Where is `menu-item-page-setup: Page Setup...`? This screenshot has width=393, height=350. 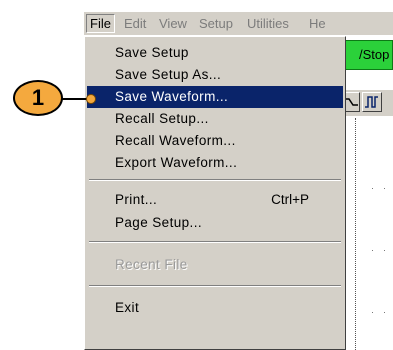 menu-item-page-setup: Page Setup... is located at coordinates (215, 223).